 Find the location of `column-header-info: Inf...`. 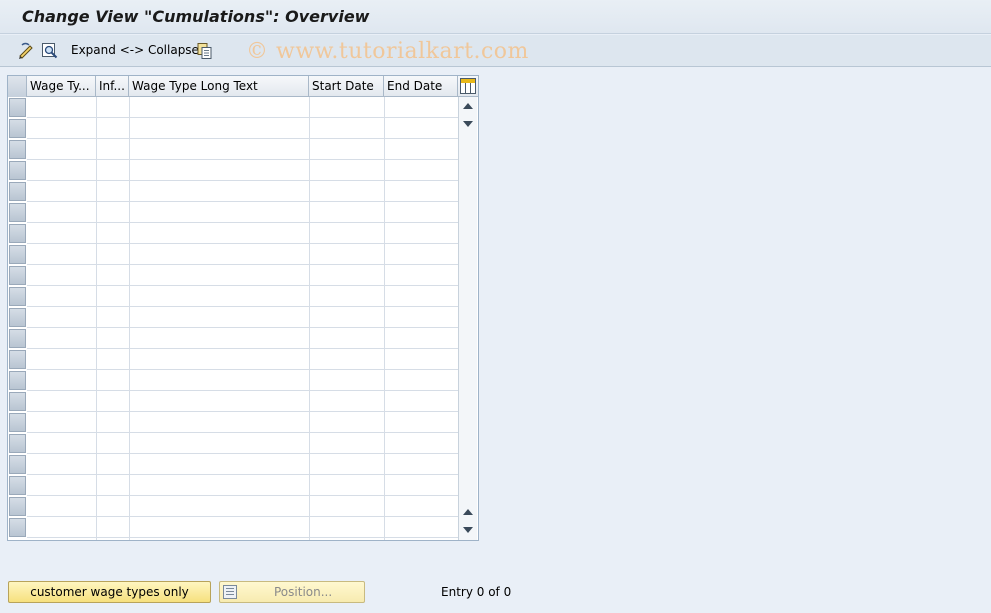

column-header-info: Inf... is located at coordinates (112, 86).